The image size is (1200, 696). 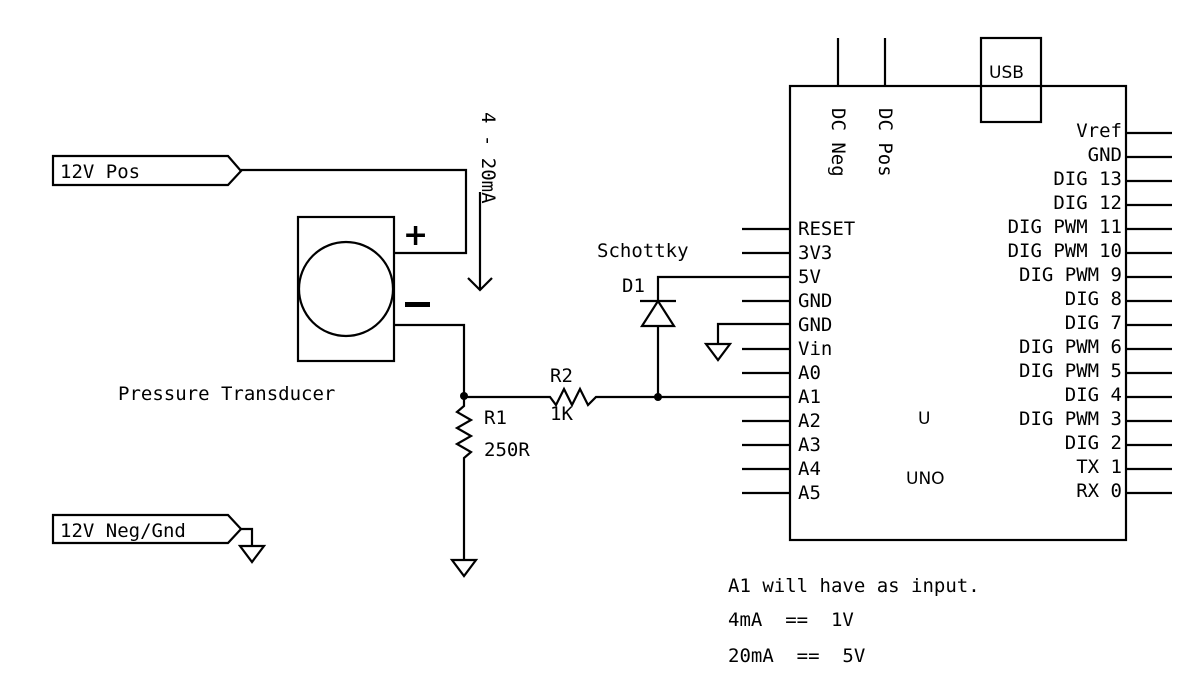 I want to click on net-label-text: 12V Neg/Gnd, so click(x=123, y=531).